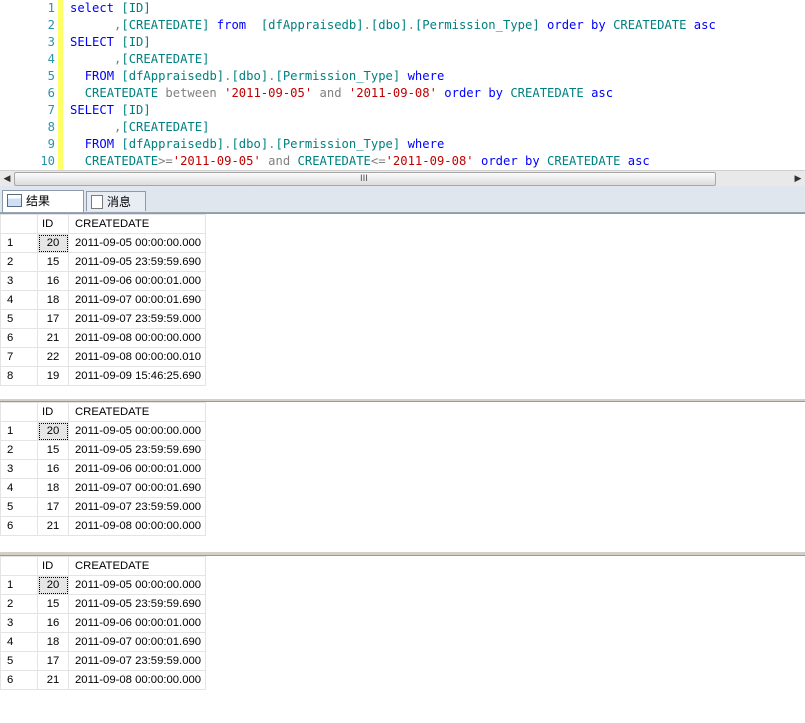 The width and height of the screenshot is (805, 723). Describe the element at coordinates (19, 357) in the screenshot. I see `row-number: 7` at that location.